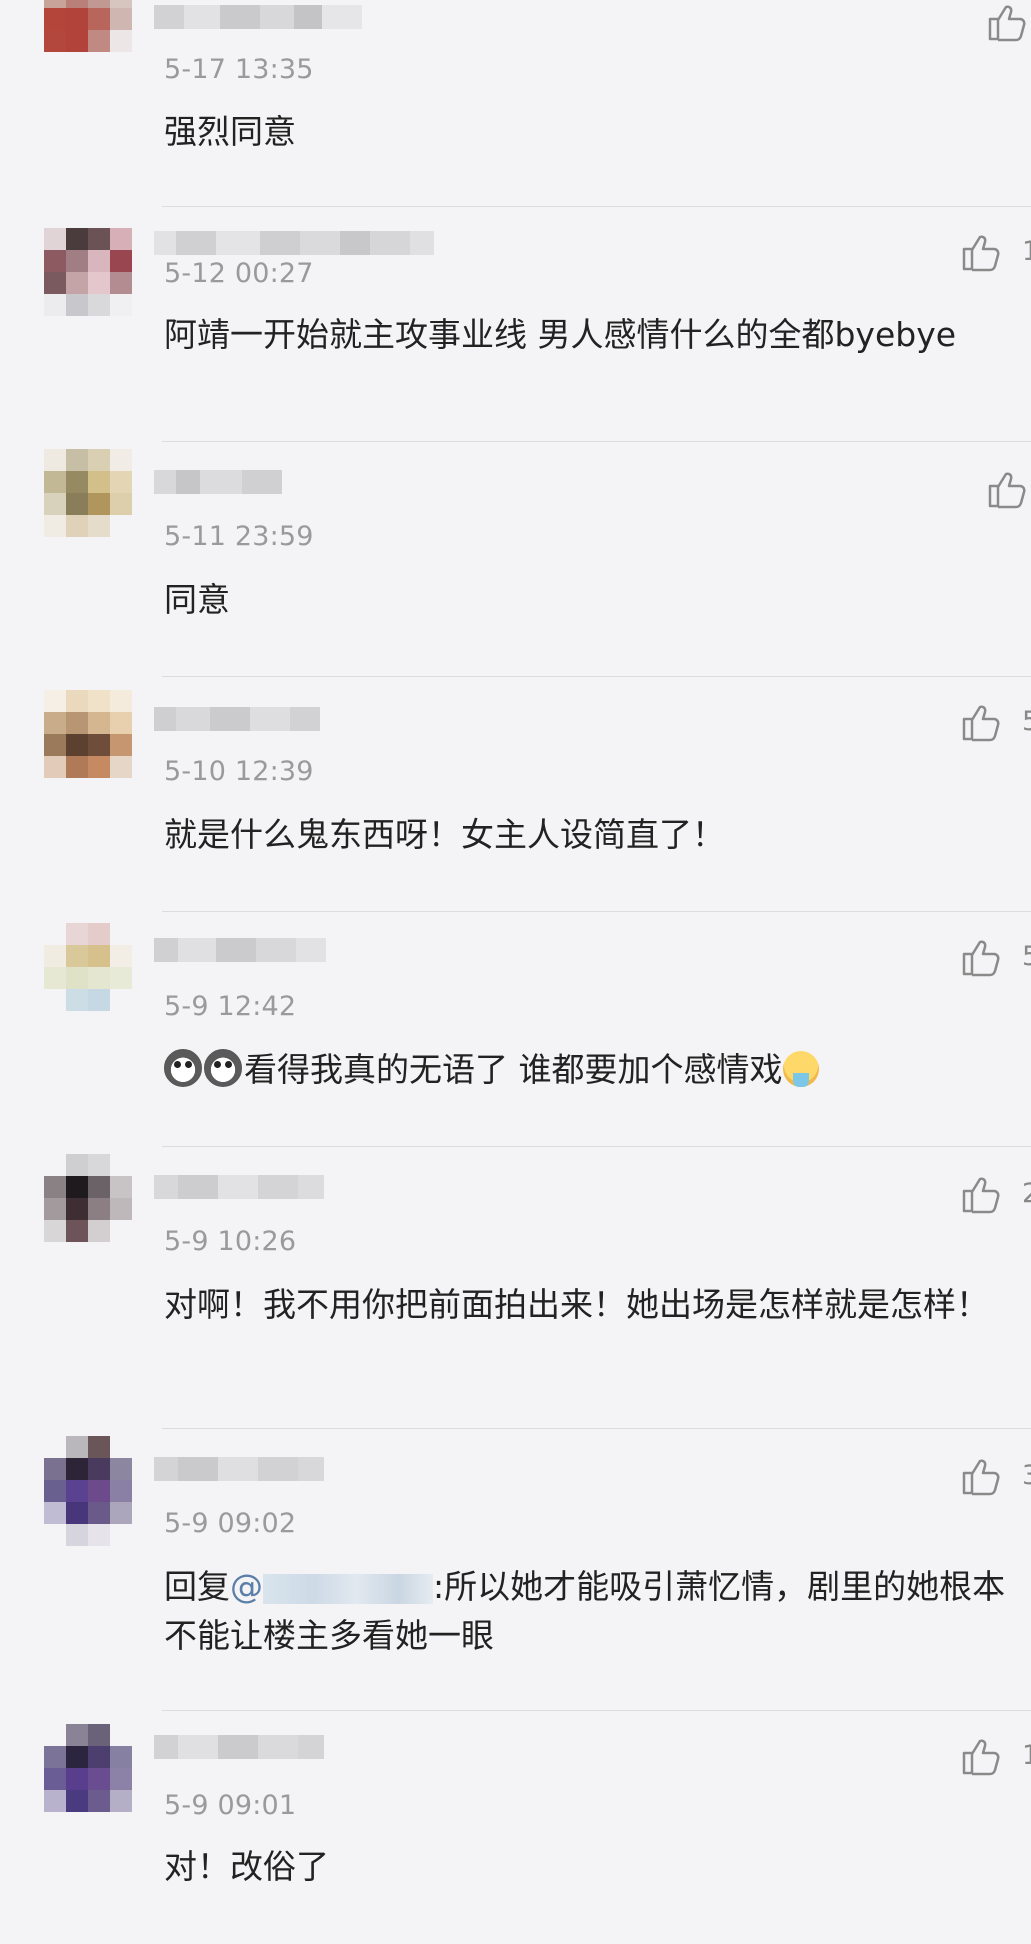 Image resolution: width=1031 pixels, height=1944 pixels. Describe the element at coordinates (513, 1069) in the screenshot. I see `comment-text-body: 看得我真的无语了 谁都要加个感情戏` at that location.